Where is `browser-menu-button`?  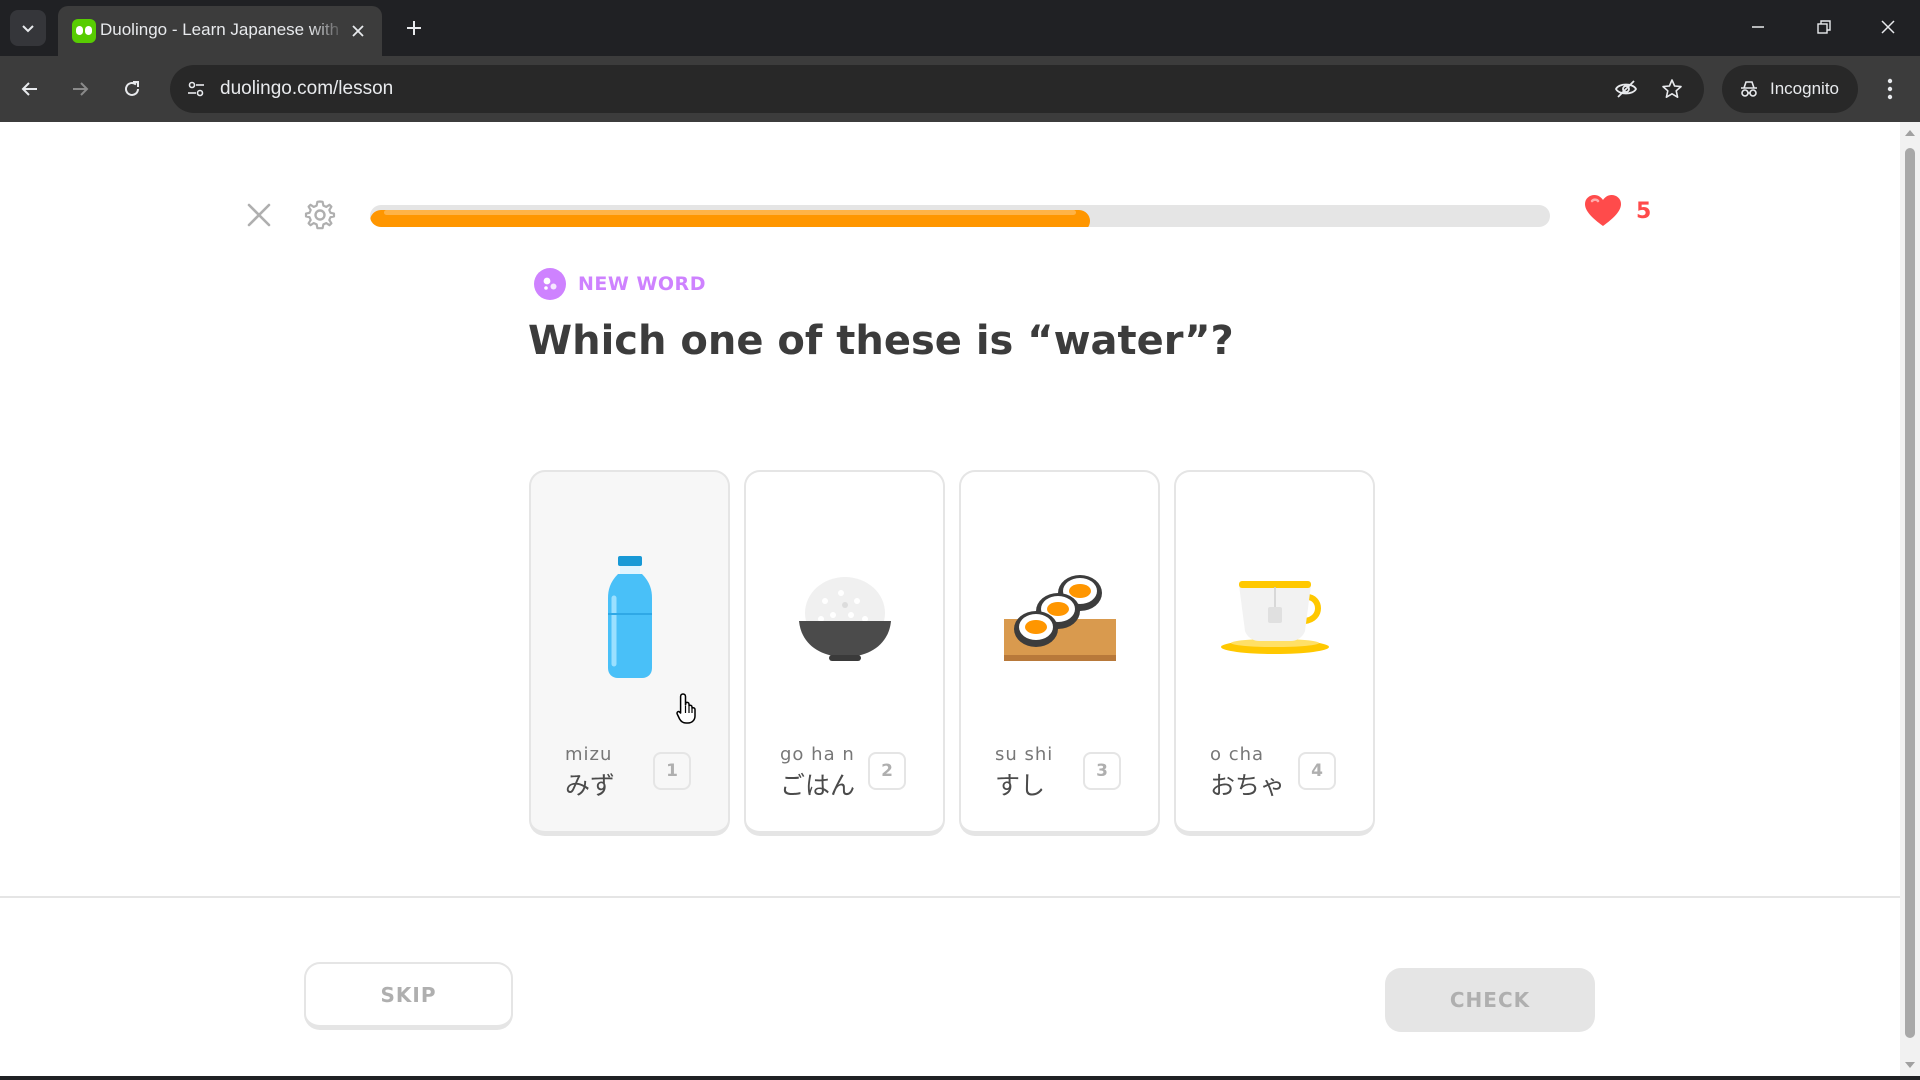 browser-menu-button is located at coordinates (1890, 89).